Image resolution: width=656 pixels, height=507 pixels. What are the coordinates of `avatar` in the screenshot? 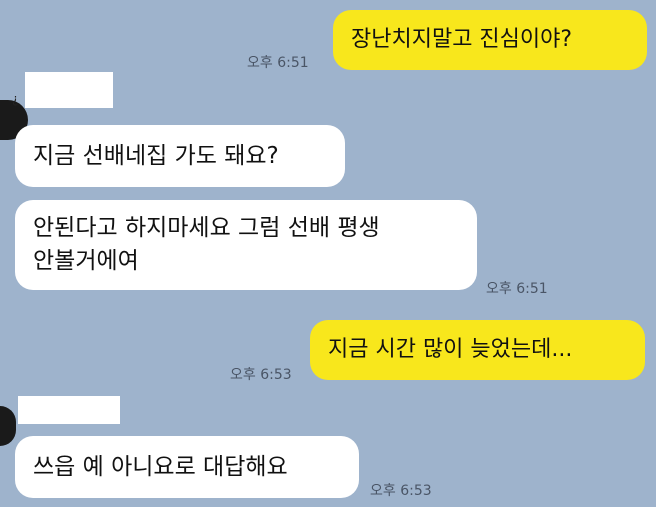 It's located at (8, 426).